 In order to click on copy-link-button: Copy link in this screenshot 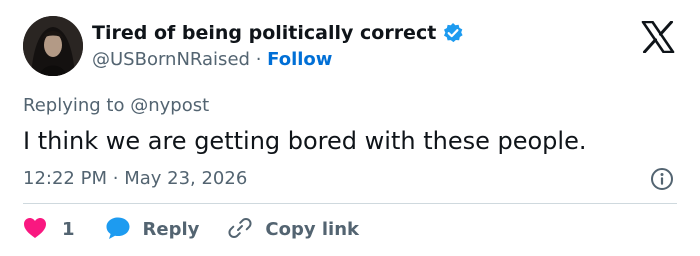, I will do `click(293, 230)`.